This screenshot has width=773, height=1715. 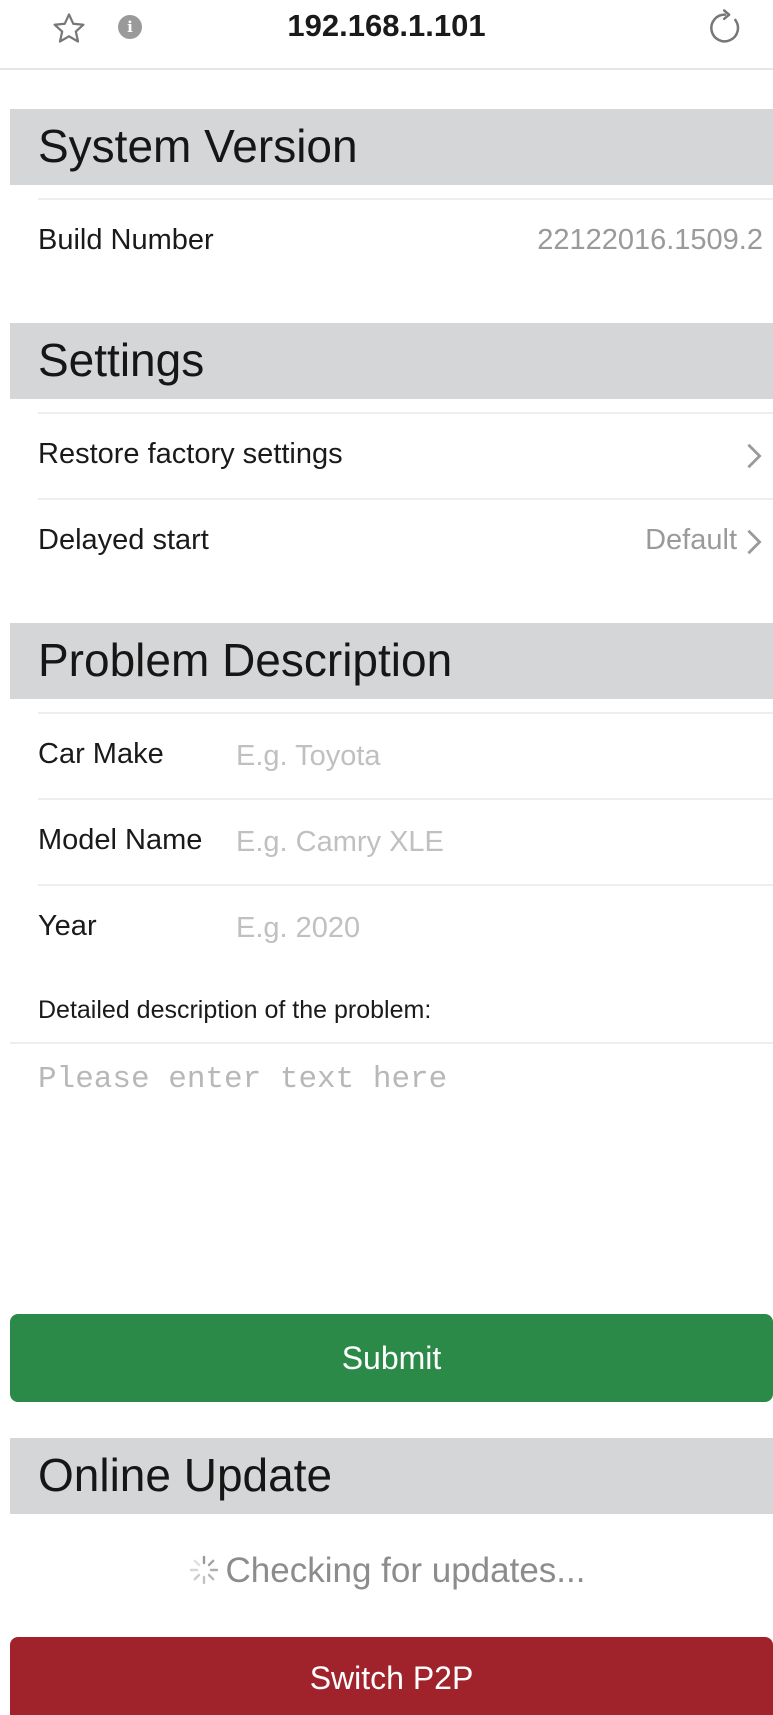 What do you see at coordinates (405, 541) in the screenshot?
I see `delayed-start-row: Delayed start Default` at bounding box center [405, 541].